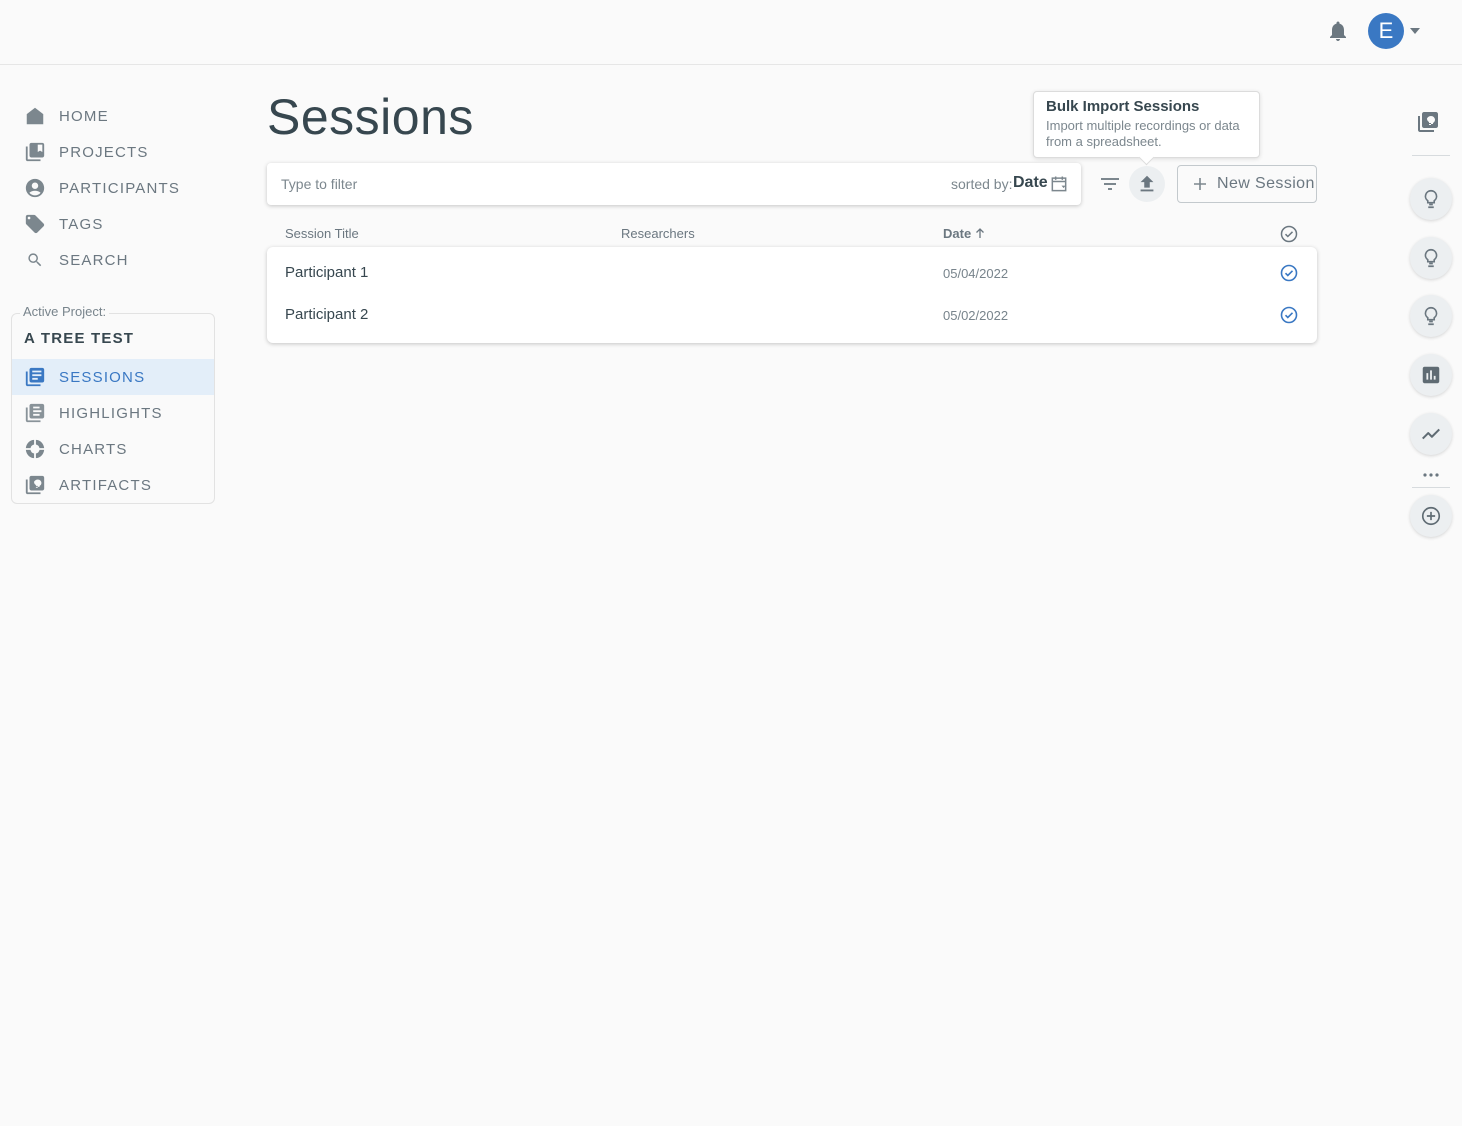 The width and height of the screenshot is (1462, 1126). I want to click on add-circle-icon, so click(1431, 516).